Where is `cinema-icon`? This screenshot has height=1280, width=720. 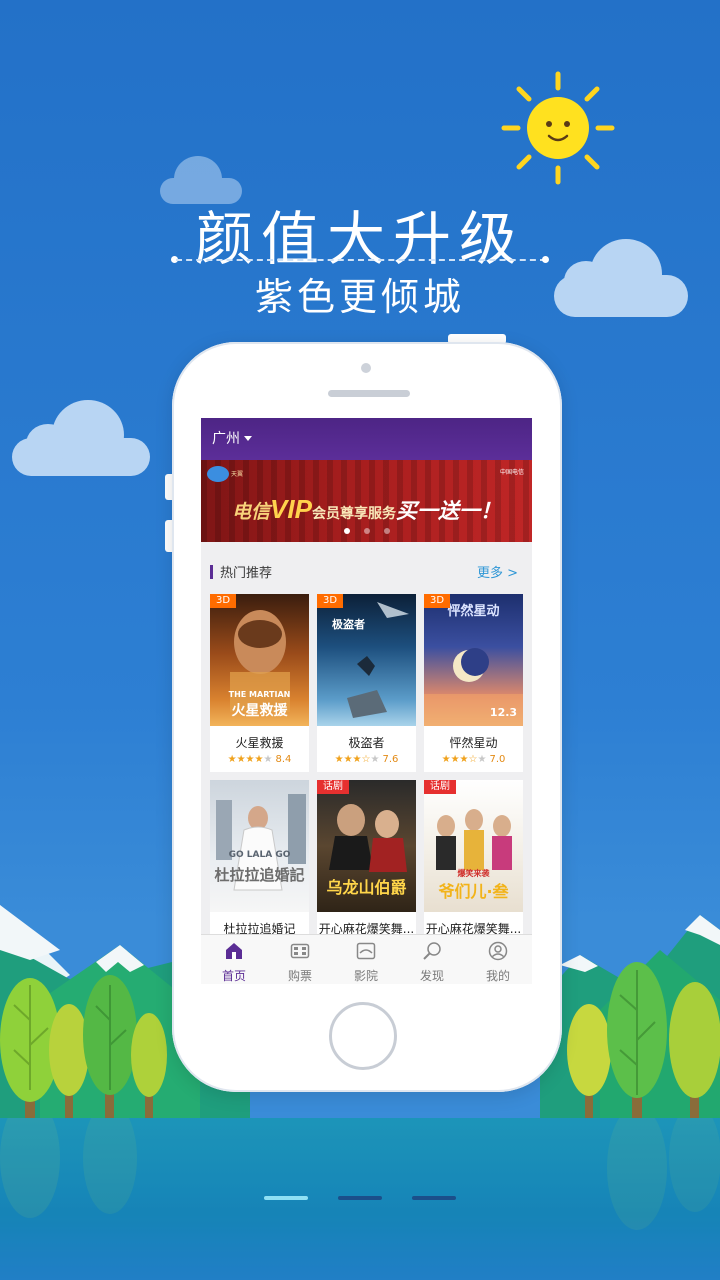 cinema-icon is located at coordinates (366, 951).